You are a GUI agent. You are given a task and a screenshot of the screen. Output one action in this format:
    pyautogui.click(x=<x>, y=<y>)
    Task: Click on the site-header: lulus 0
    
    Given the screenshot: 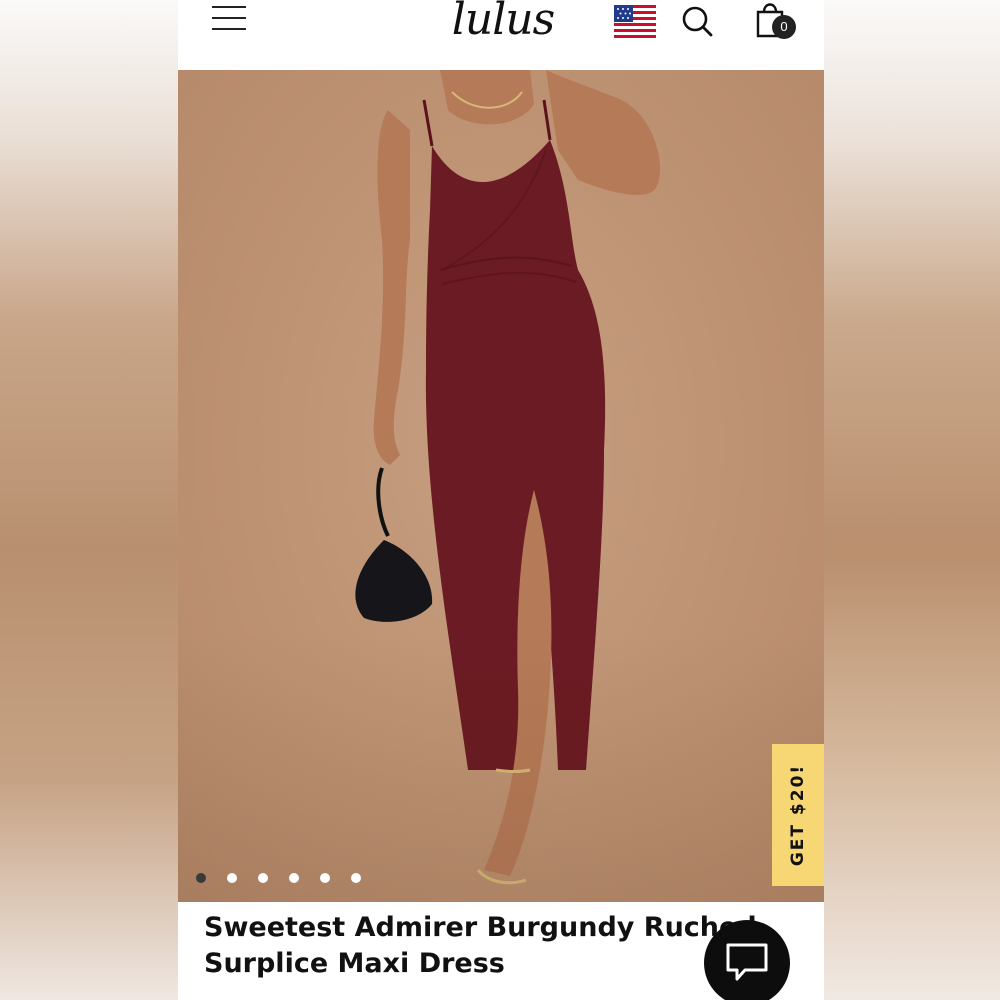 What is the action you would take?
    pyautogui.click(x=501, y=35)
    